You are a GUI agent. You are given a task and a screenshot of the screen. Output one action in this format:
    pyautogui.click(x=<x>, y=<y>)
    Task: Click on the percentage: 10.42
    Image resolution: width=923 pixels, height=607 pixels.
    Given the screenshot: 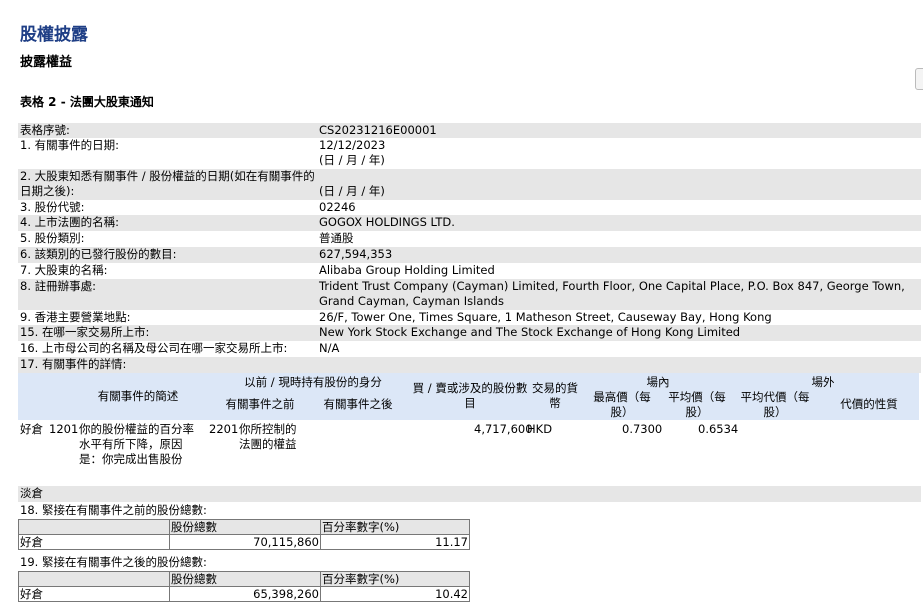 What is the action you would take?
    pyautogui.click(x=395, y=594)
    